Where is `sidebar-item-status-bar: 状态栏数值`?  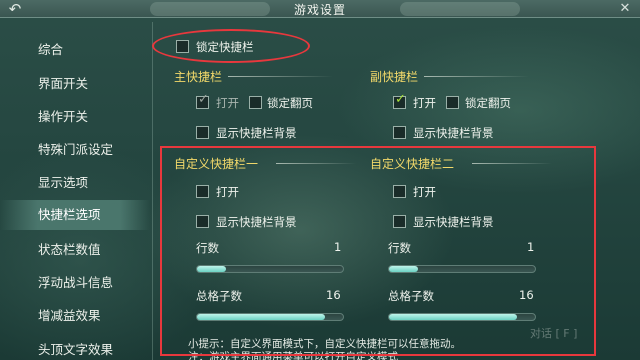 sidebar-item-status-bar: 状态栏数值 is located at coordinates (75, 250).